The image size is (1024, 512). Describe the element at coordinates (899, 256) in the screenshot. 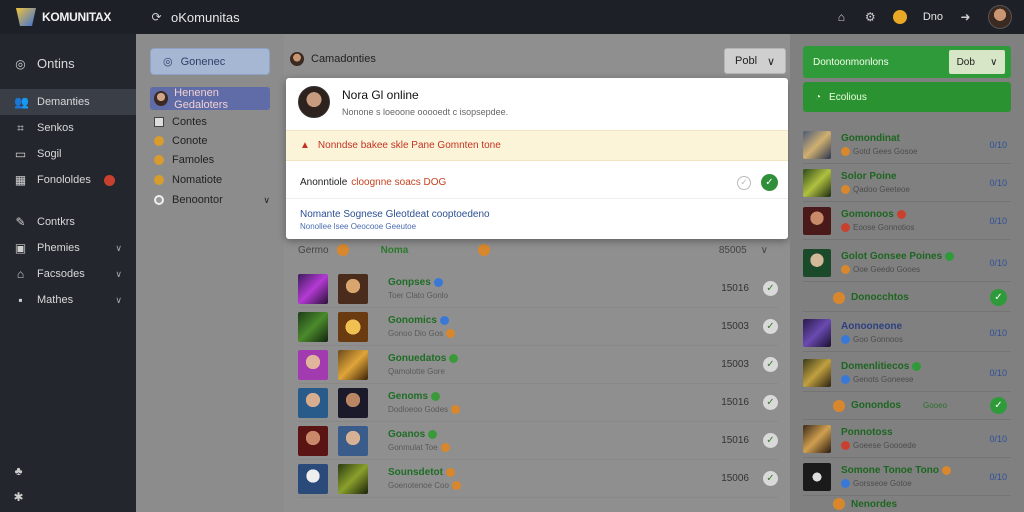

I see `row-title: Golot Gonsee Poines` at that location.